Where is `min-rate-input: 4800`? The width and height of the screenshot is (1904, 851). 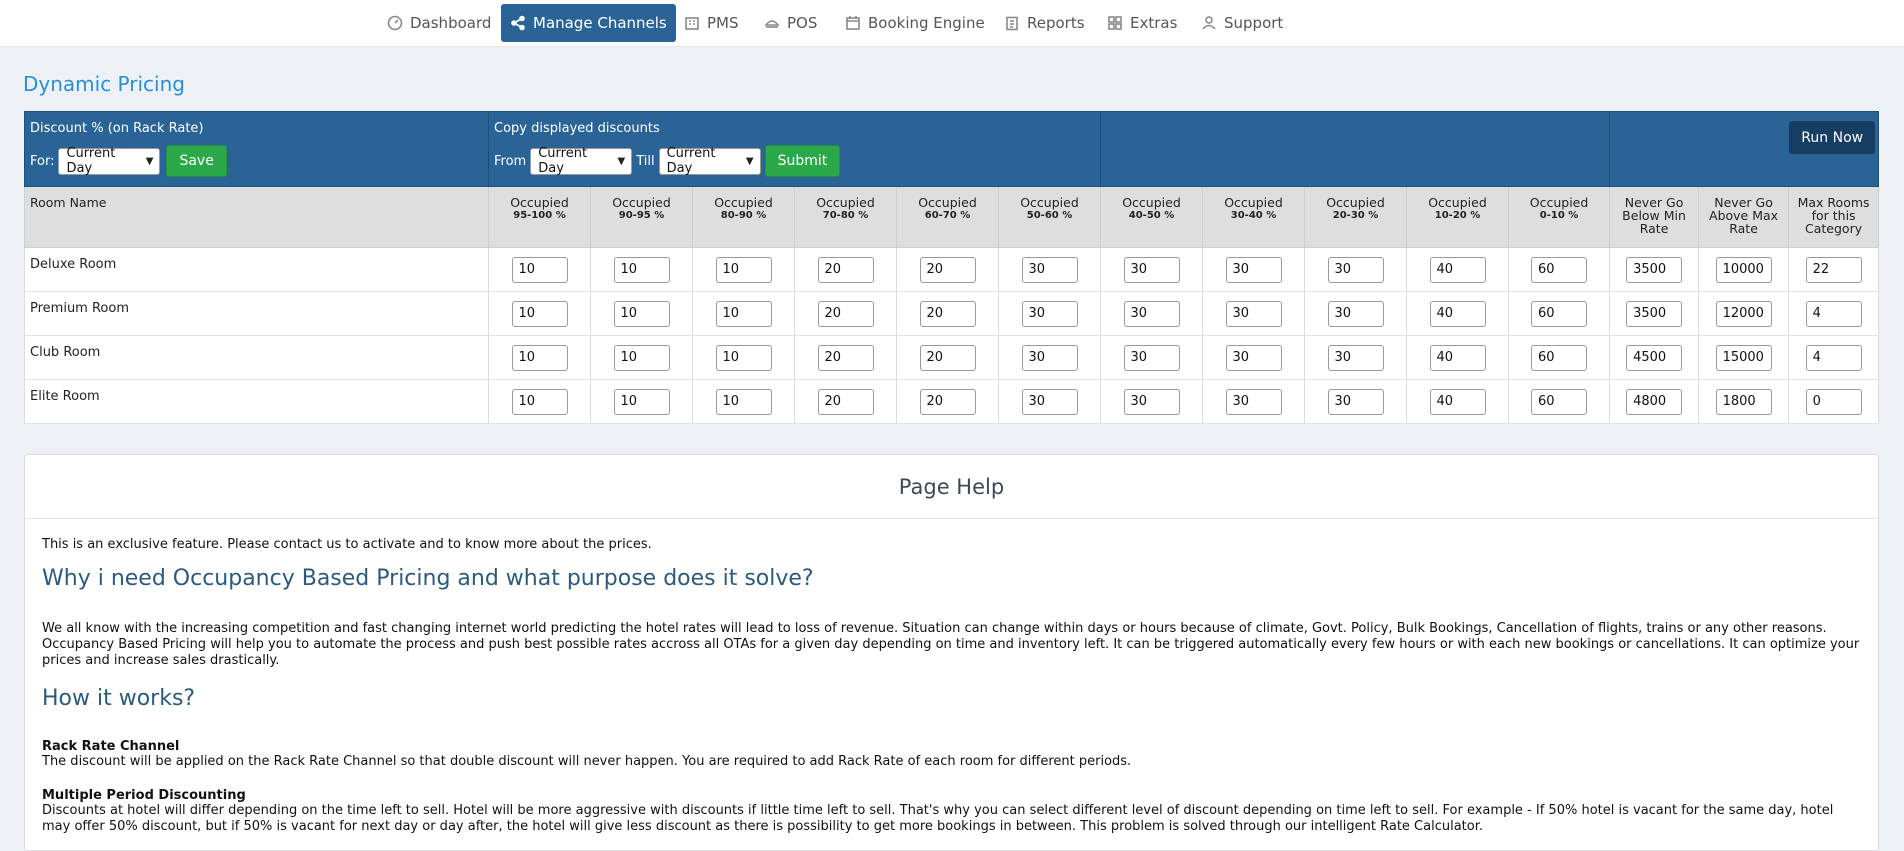
min-rate-input: 4800 is located at coordinates (1654, 401).